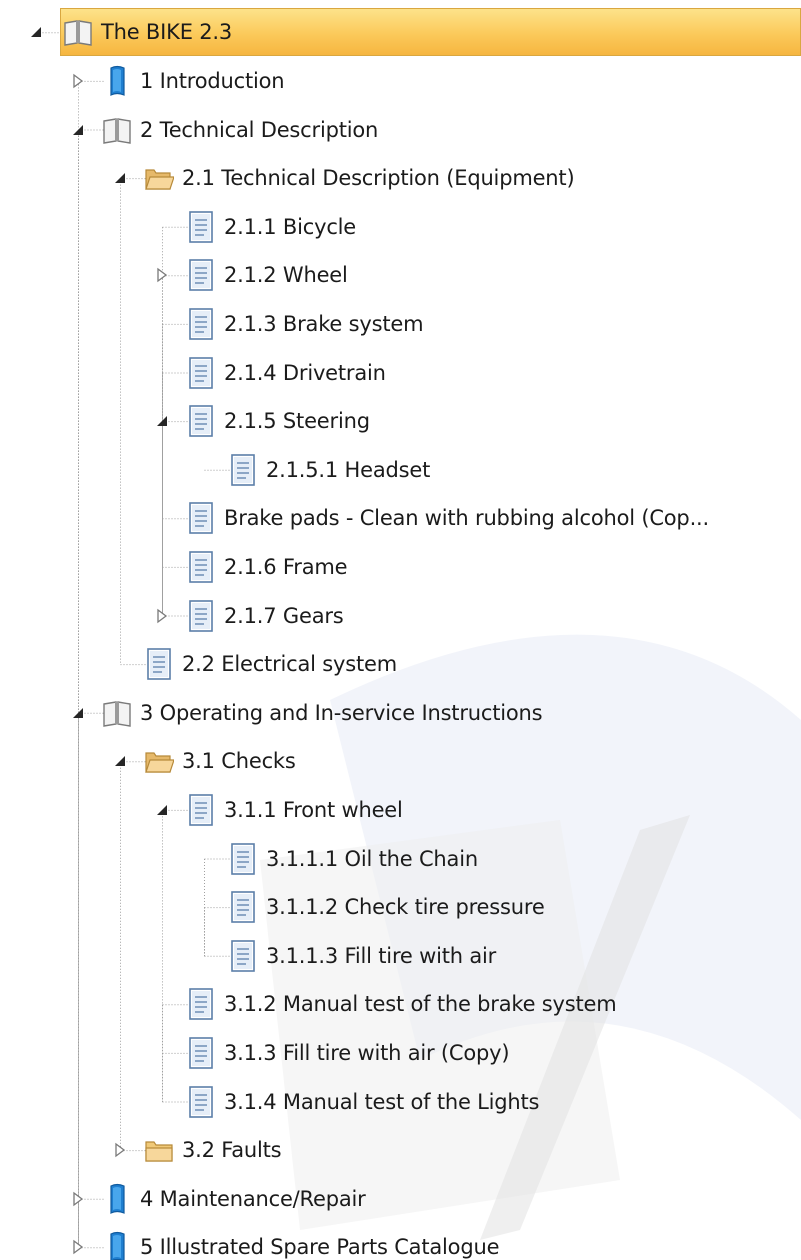  I want to click on tree-node-label: 2.1.5.1 Headset, so click(348, 469).